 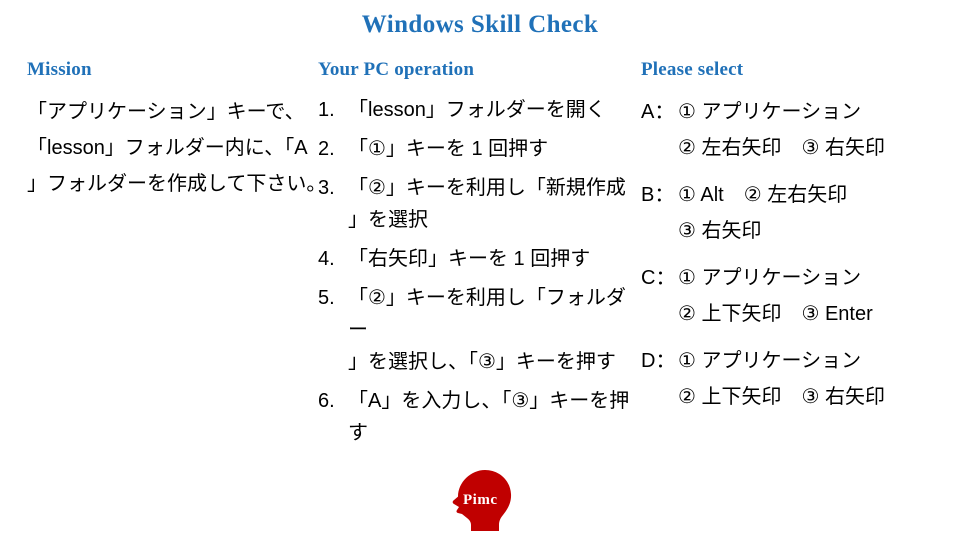 I want to click on operation-step: 3. 「②」キーを利用し「新規作成 」を選択, so click(x=477, y=204).